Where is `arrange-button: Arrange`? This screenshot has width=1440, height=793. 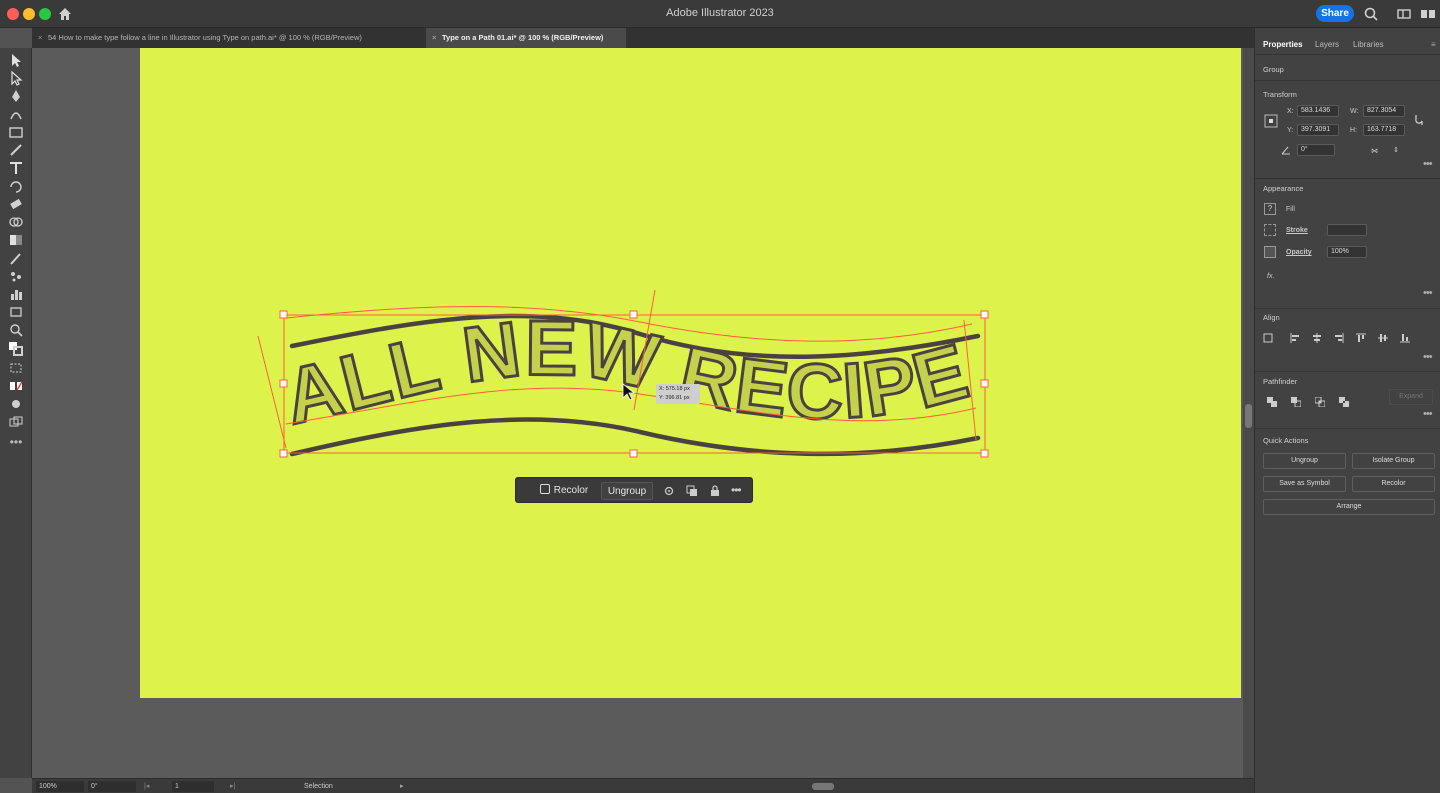 arrange-button: Arrange is located at coordinates (1349, 507).